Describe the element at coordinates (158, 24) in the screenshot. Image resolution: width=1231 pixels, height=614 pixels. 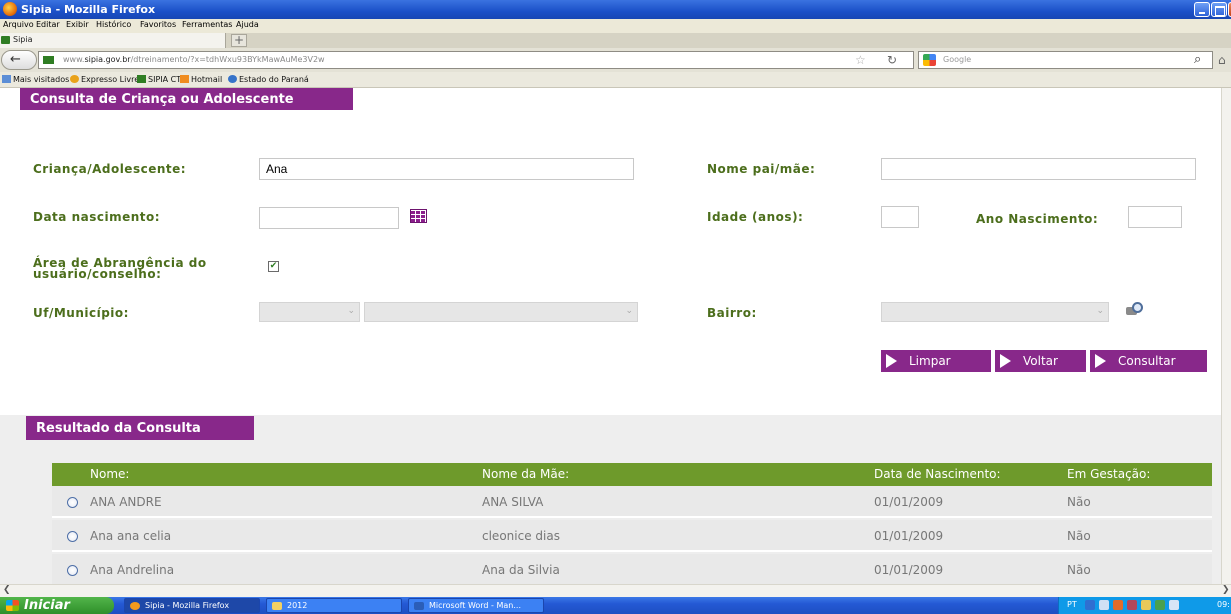
I see `menu-favoritos: Favoritos` at that location.